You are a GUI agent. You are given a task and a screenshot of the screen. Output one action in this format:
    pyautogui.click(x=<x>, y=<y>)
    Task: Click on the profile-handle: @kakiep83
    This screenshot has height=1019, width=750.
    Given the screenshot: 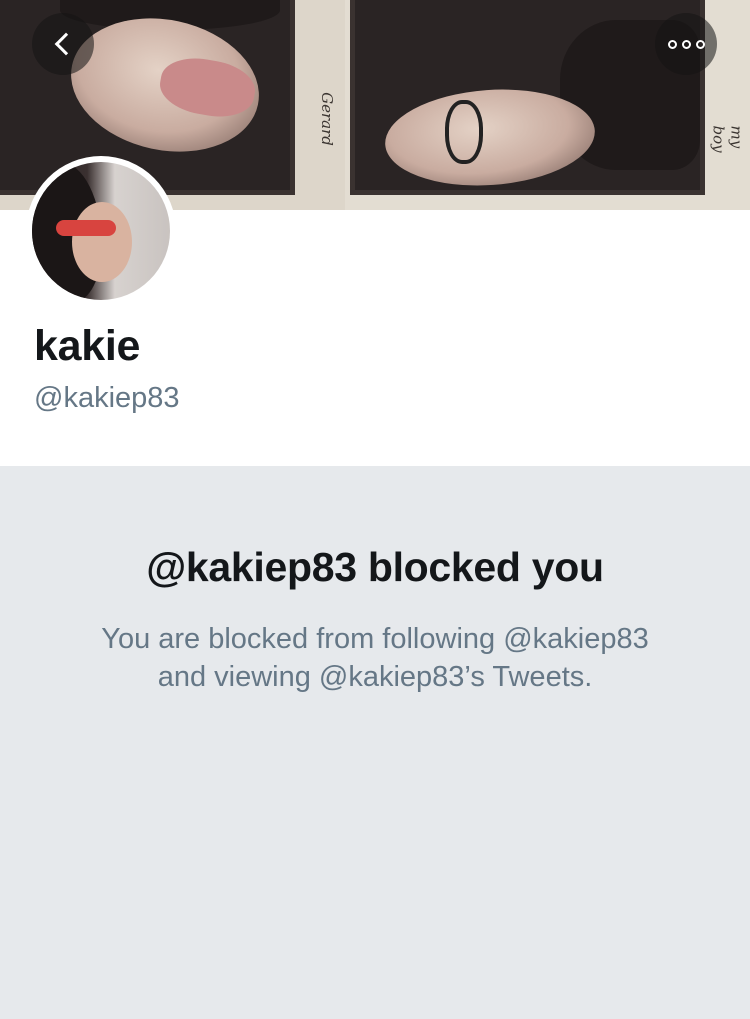 What is the action you would take?
    pyautogui.click(x=107, y=398)
    